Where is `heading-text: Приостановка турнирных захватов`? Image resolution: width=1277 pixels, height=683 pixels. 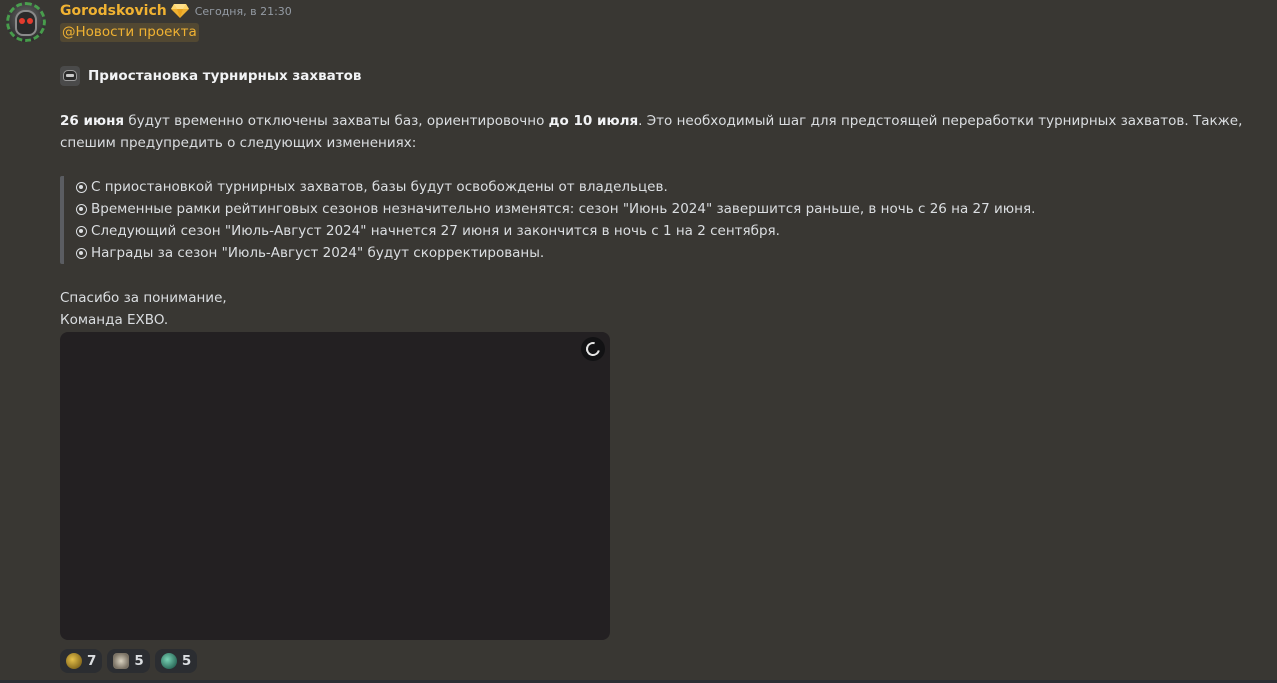
heading-text: Приостановка турнирных захватов is located at coordinates (225, 76).